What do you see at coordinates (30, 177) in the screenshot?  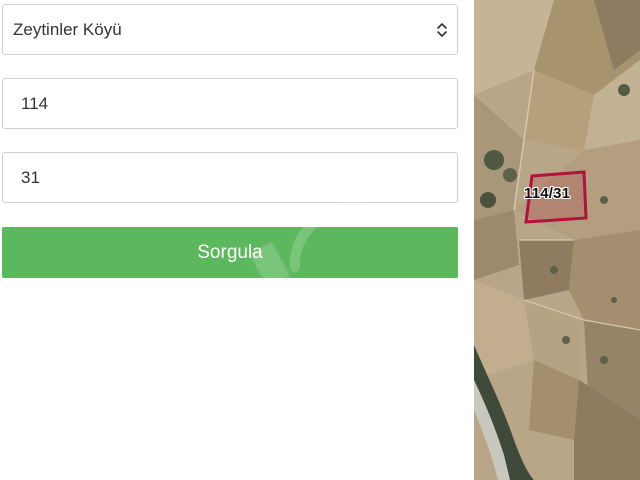 I see `parsel-input-value: 31` at bounding box center [30, 177].